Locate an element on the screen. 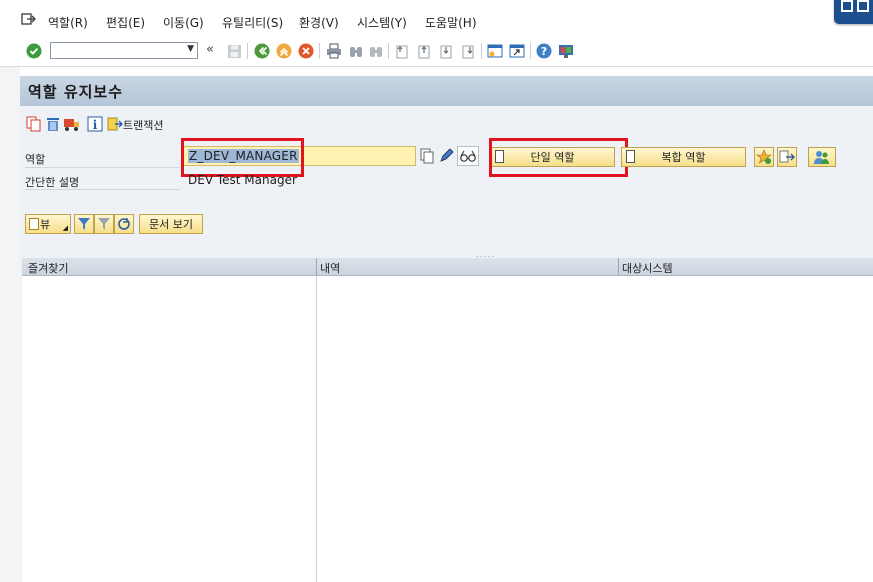  highlight-box-single-role is located at coordinates (558, 157).